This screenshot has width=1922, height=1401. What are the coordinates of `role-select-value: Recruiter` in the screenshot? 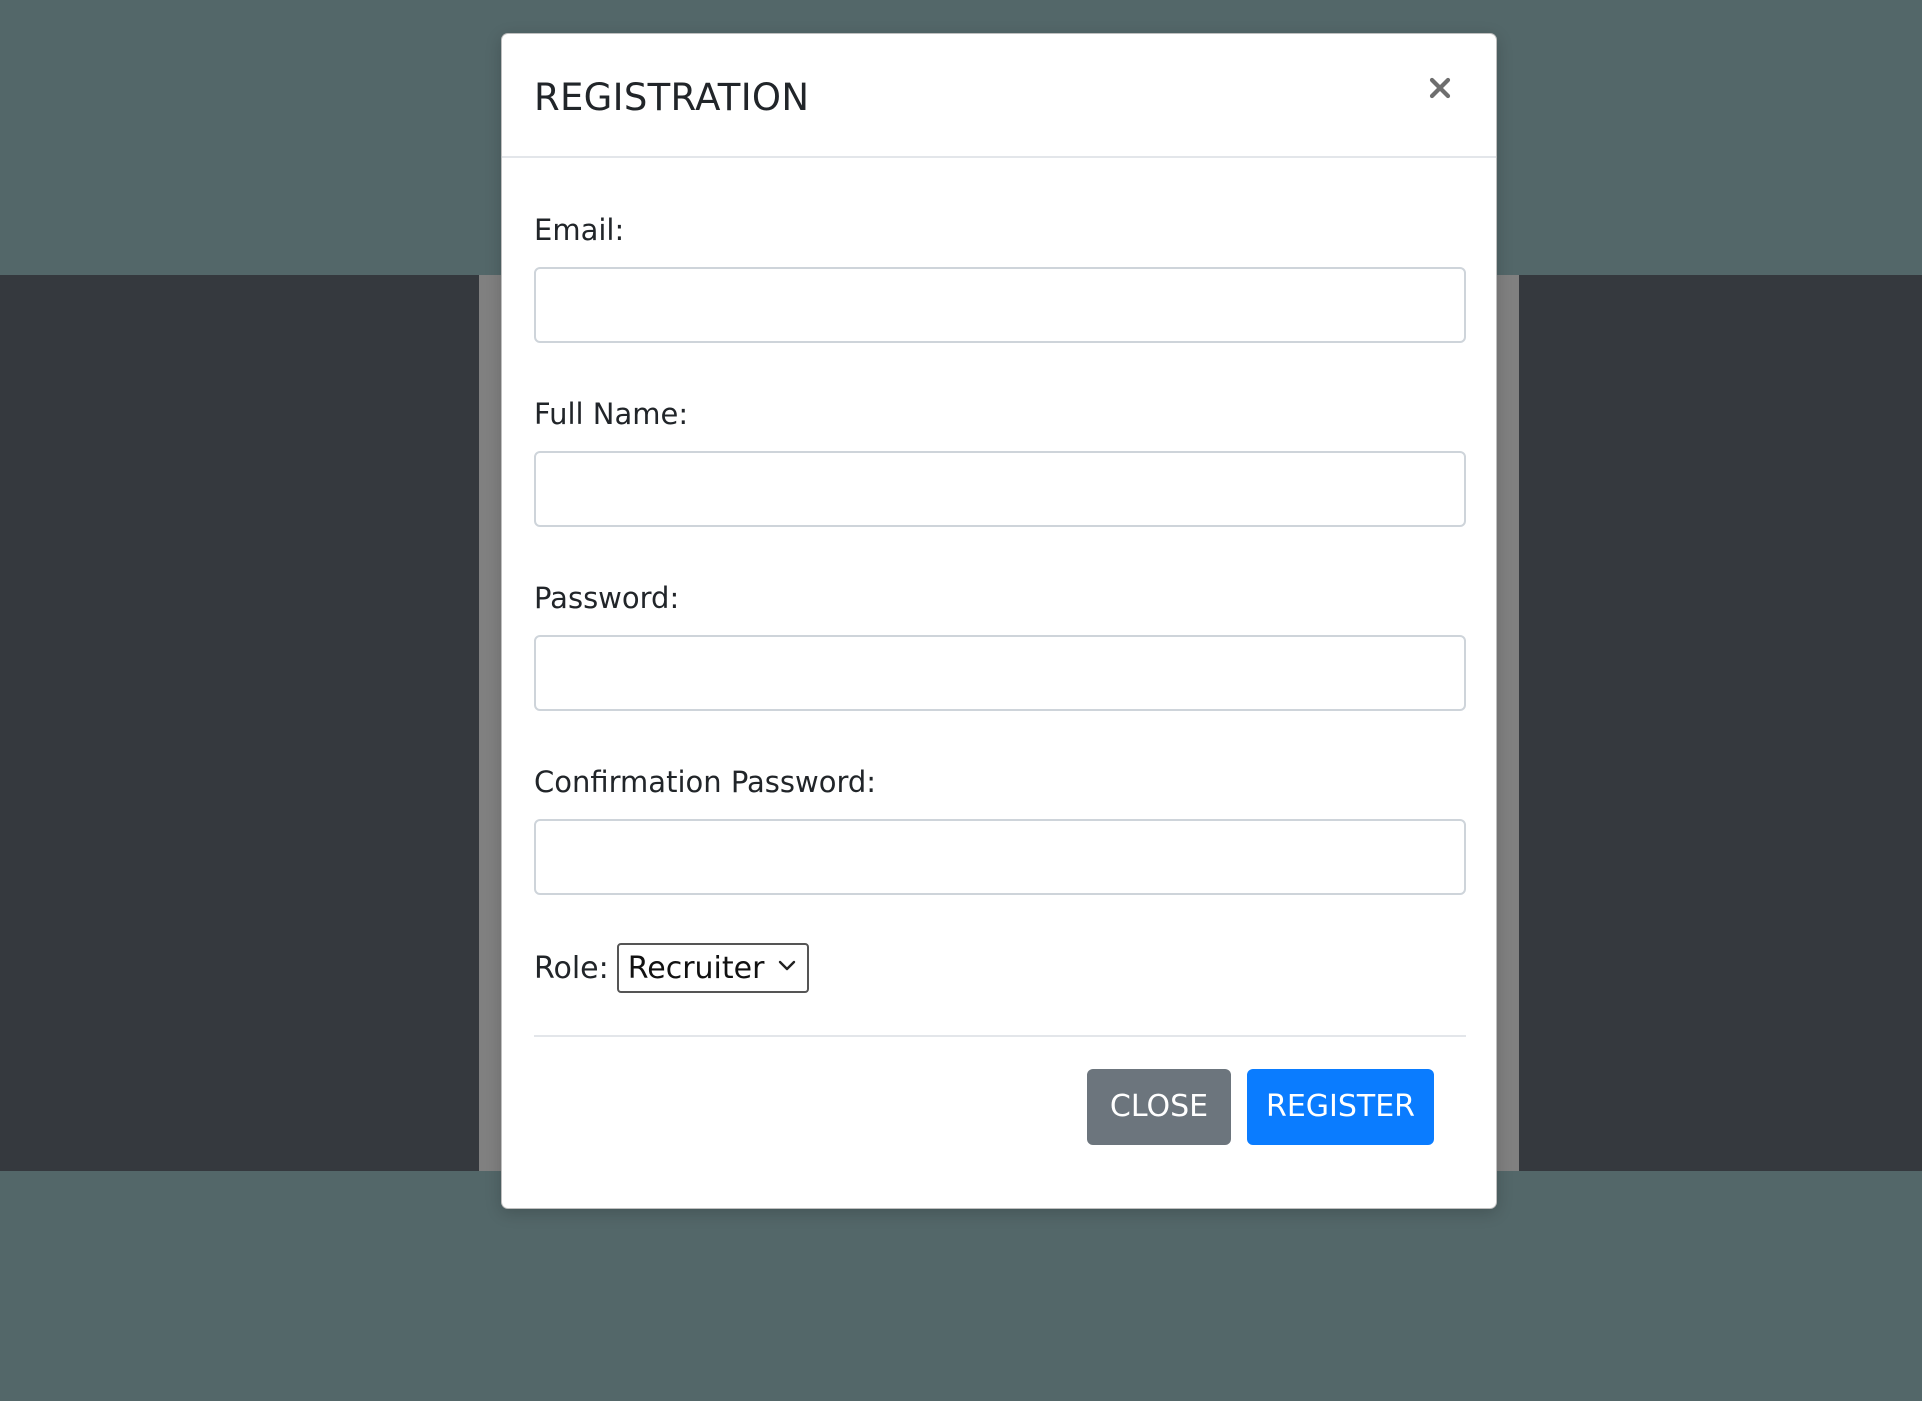 It's located at (696, 968).